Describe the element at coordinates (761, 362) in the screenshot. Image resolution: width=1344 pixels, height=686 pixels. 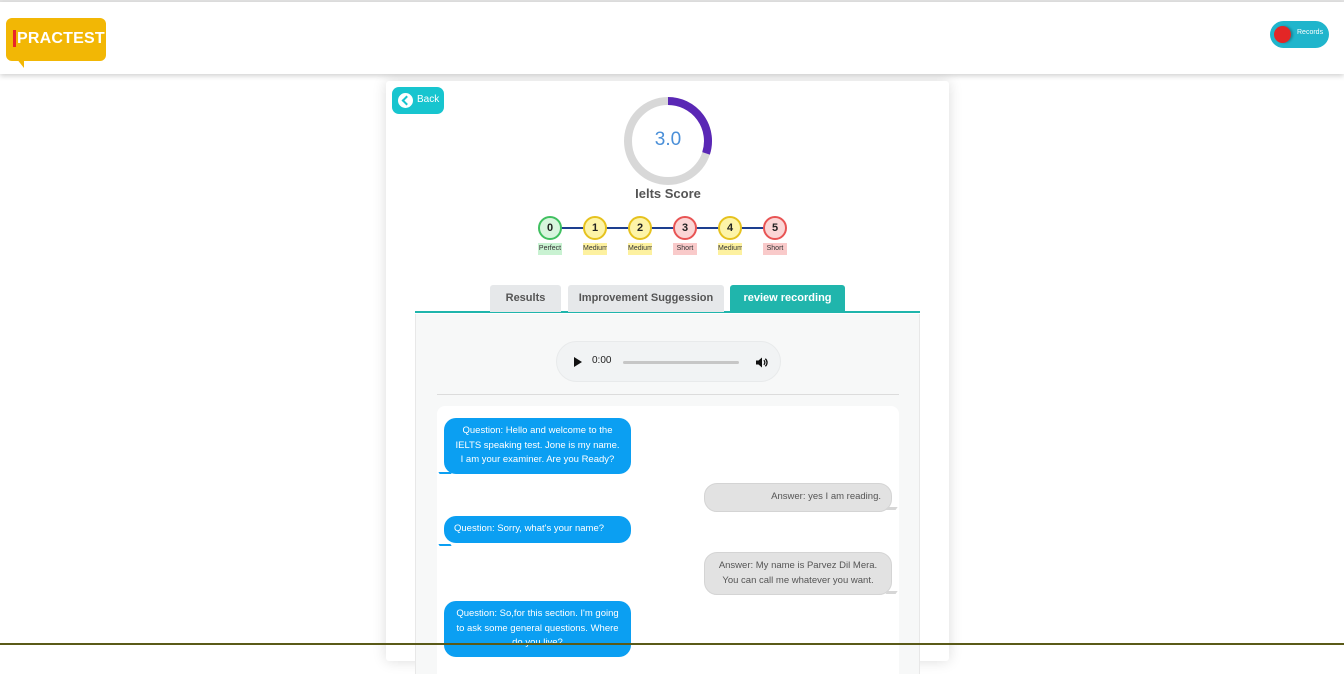
I see `volume-icon` at that location.